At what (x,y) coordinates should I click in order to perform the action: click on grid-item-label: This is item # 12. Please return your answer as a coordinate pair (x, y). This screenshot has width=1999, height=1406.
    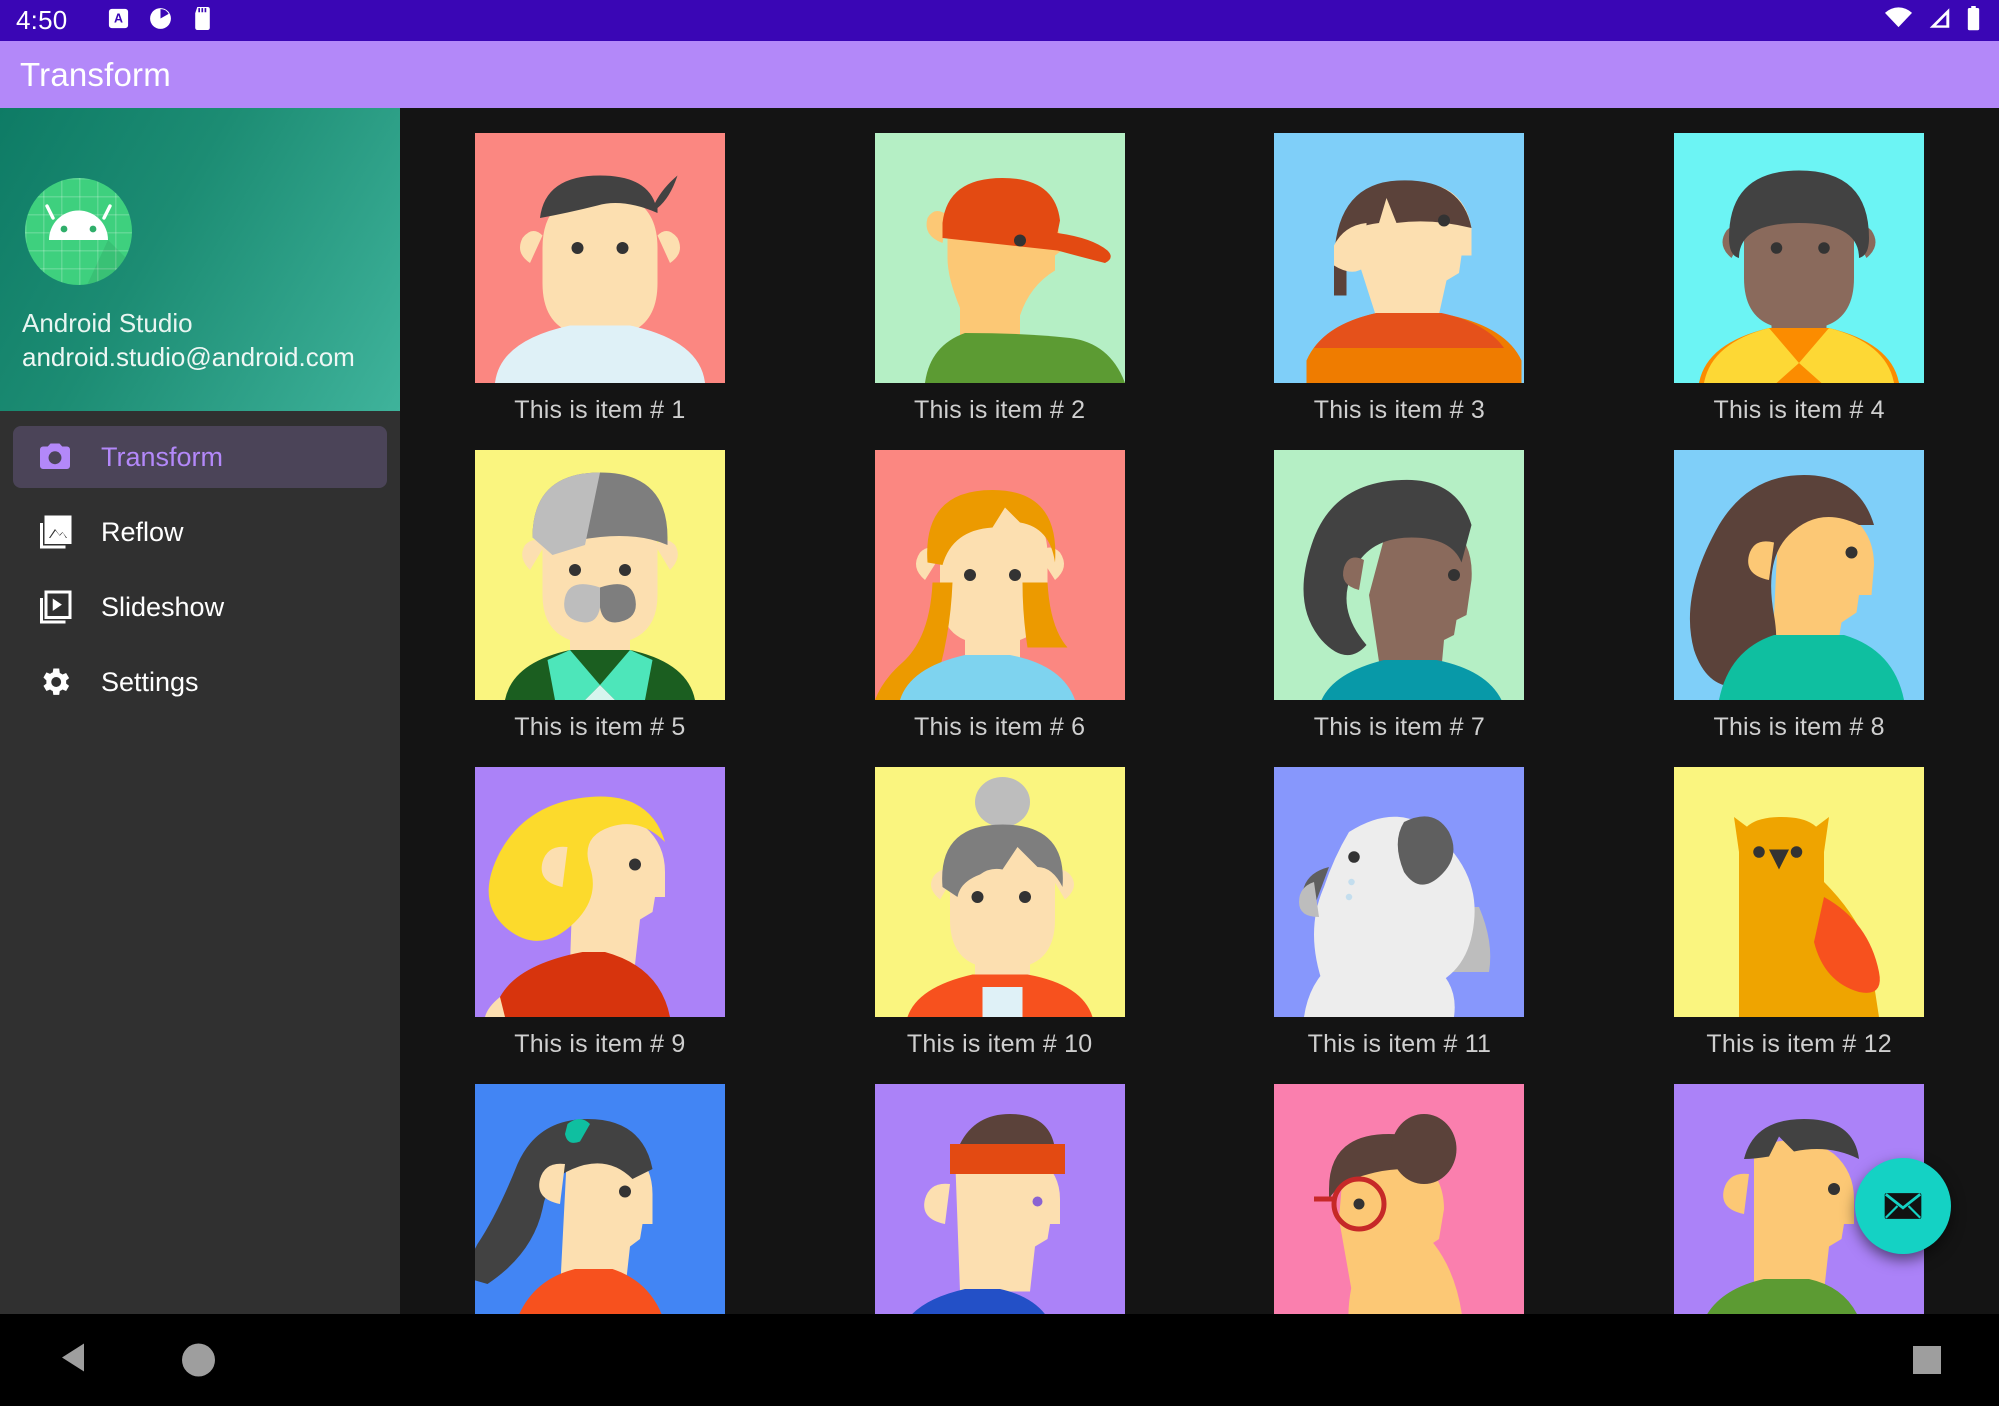
    Looking at the image, I should click on (1799, 1044).